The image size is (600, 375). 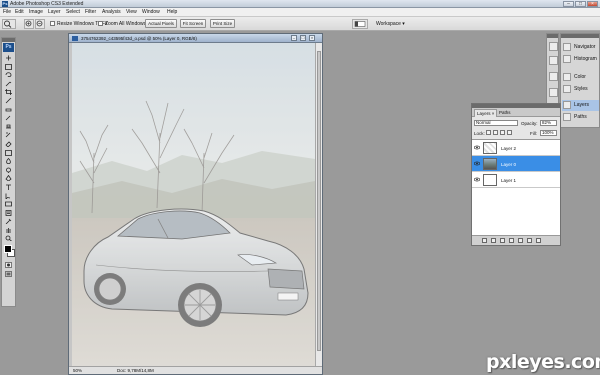 What do you see at coordinates (580, 117) in the screenshot?
I see `dock-item-paths: Paths` at bounding box center [580, 117].